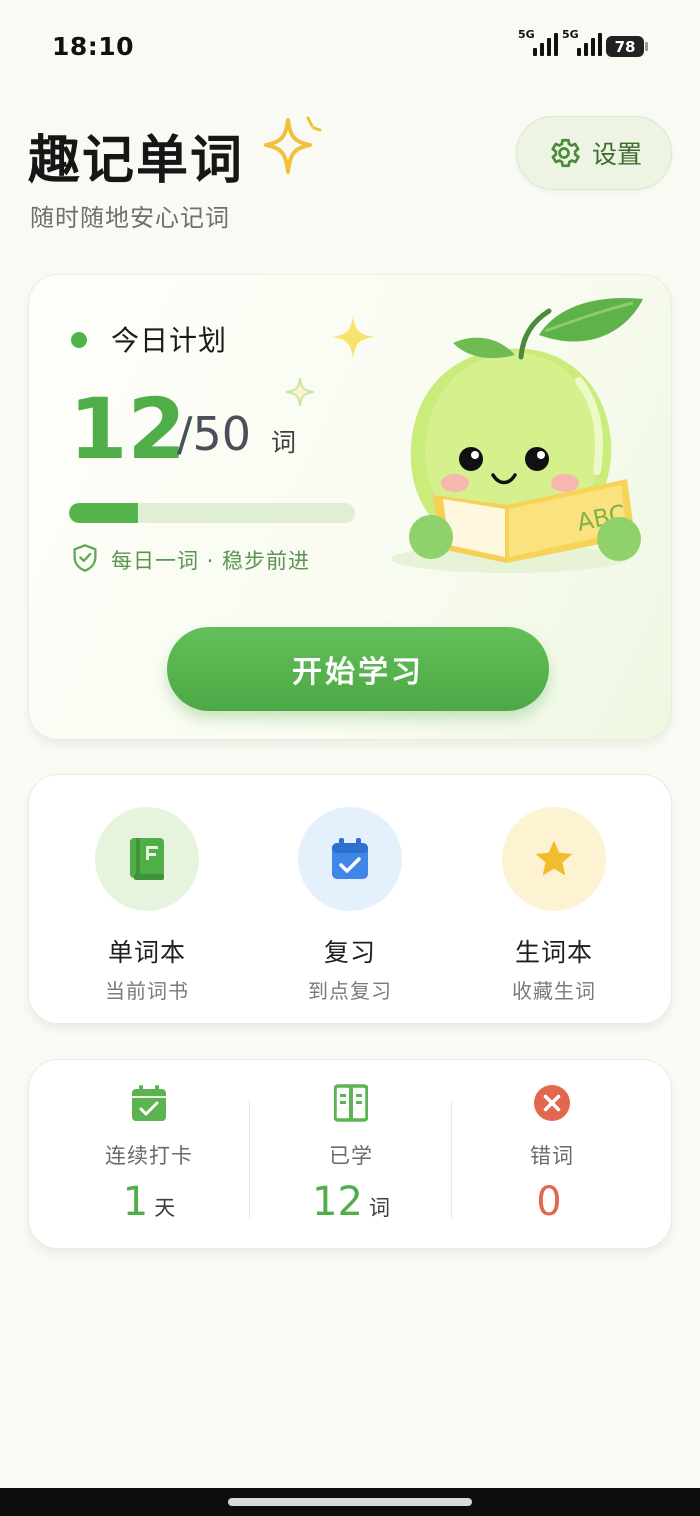 The image size is (700, 1516). Describe the element at coordinates (79, 340) in the screenshot. I see `plan-dot` at that location.